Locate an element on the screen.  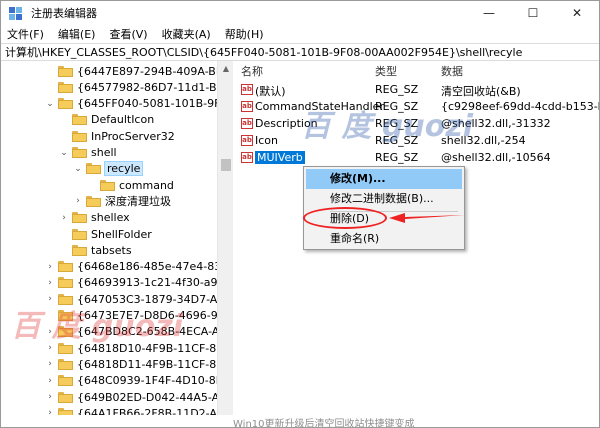
value-row: ab (默认) REG_SZ 清空回收站(&B) is located at coordinates (417, 90).